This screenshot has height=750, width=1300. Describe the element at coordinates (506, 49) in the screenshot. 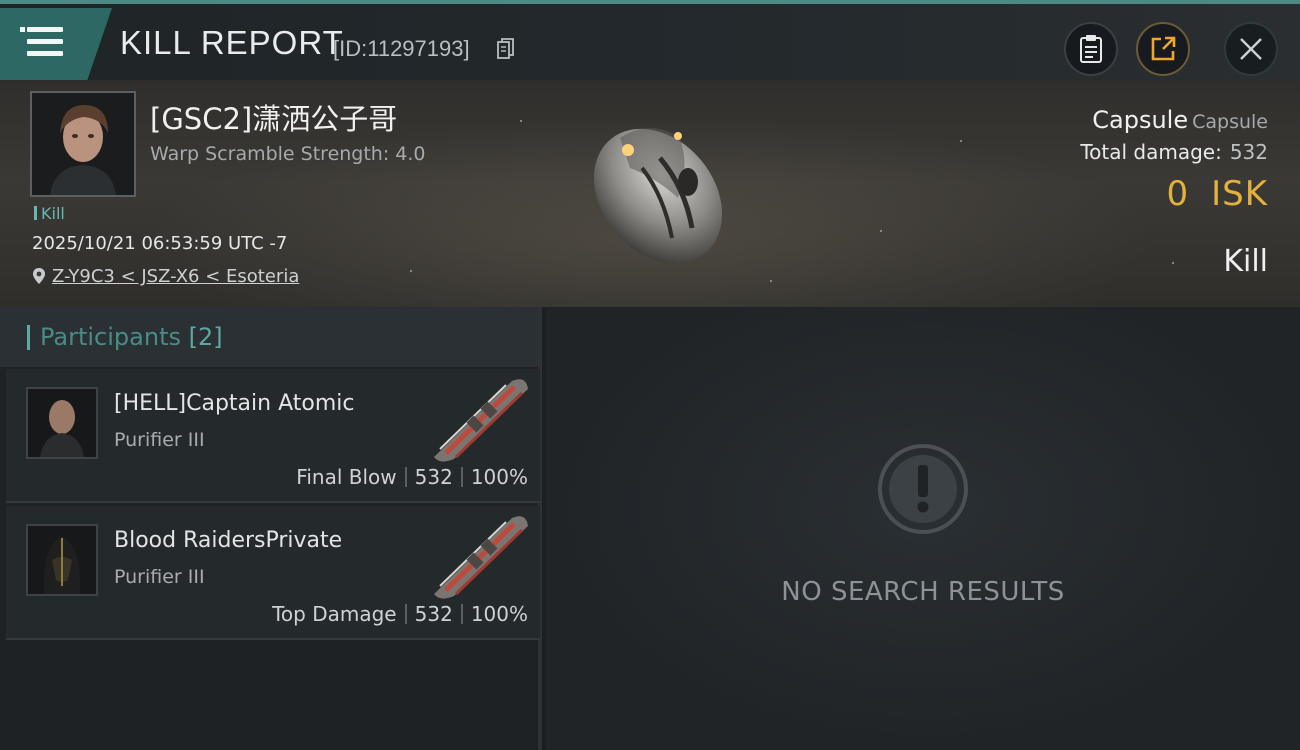

I see `copy-icon` at that location.